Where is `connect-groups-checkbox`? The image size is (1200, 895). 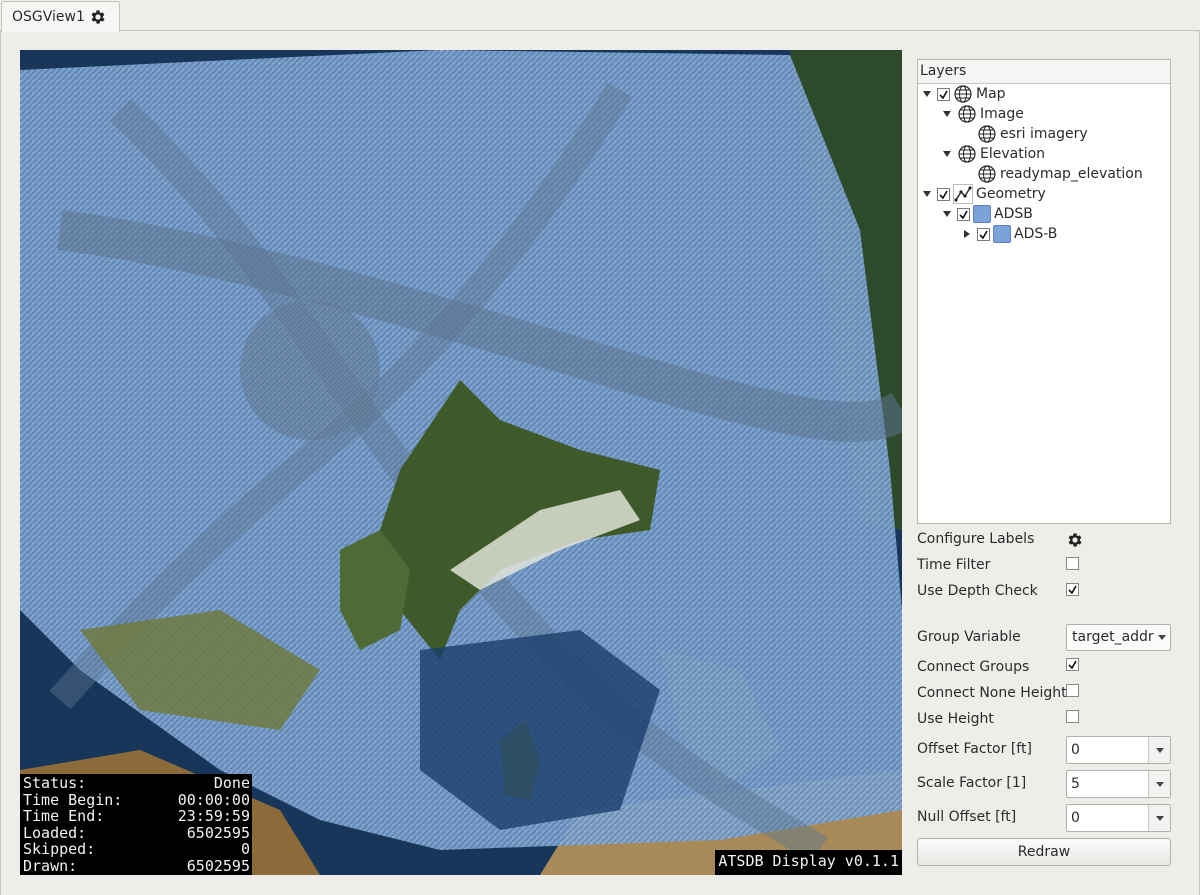
connect-groups-checkbox is located at coordinates (1072, 664).